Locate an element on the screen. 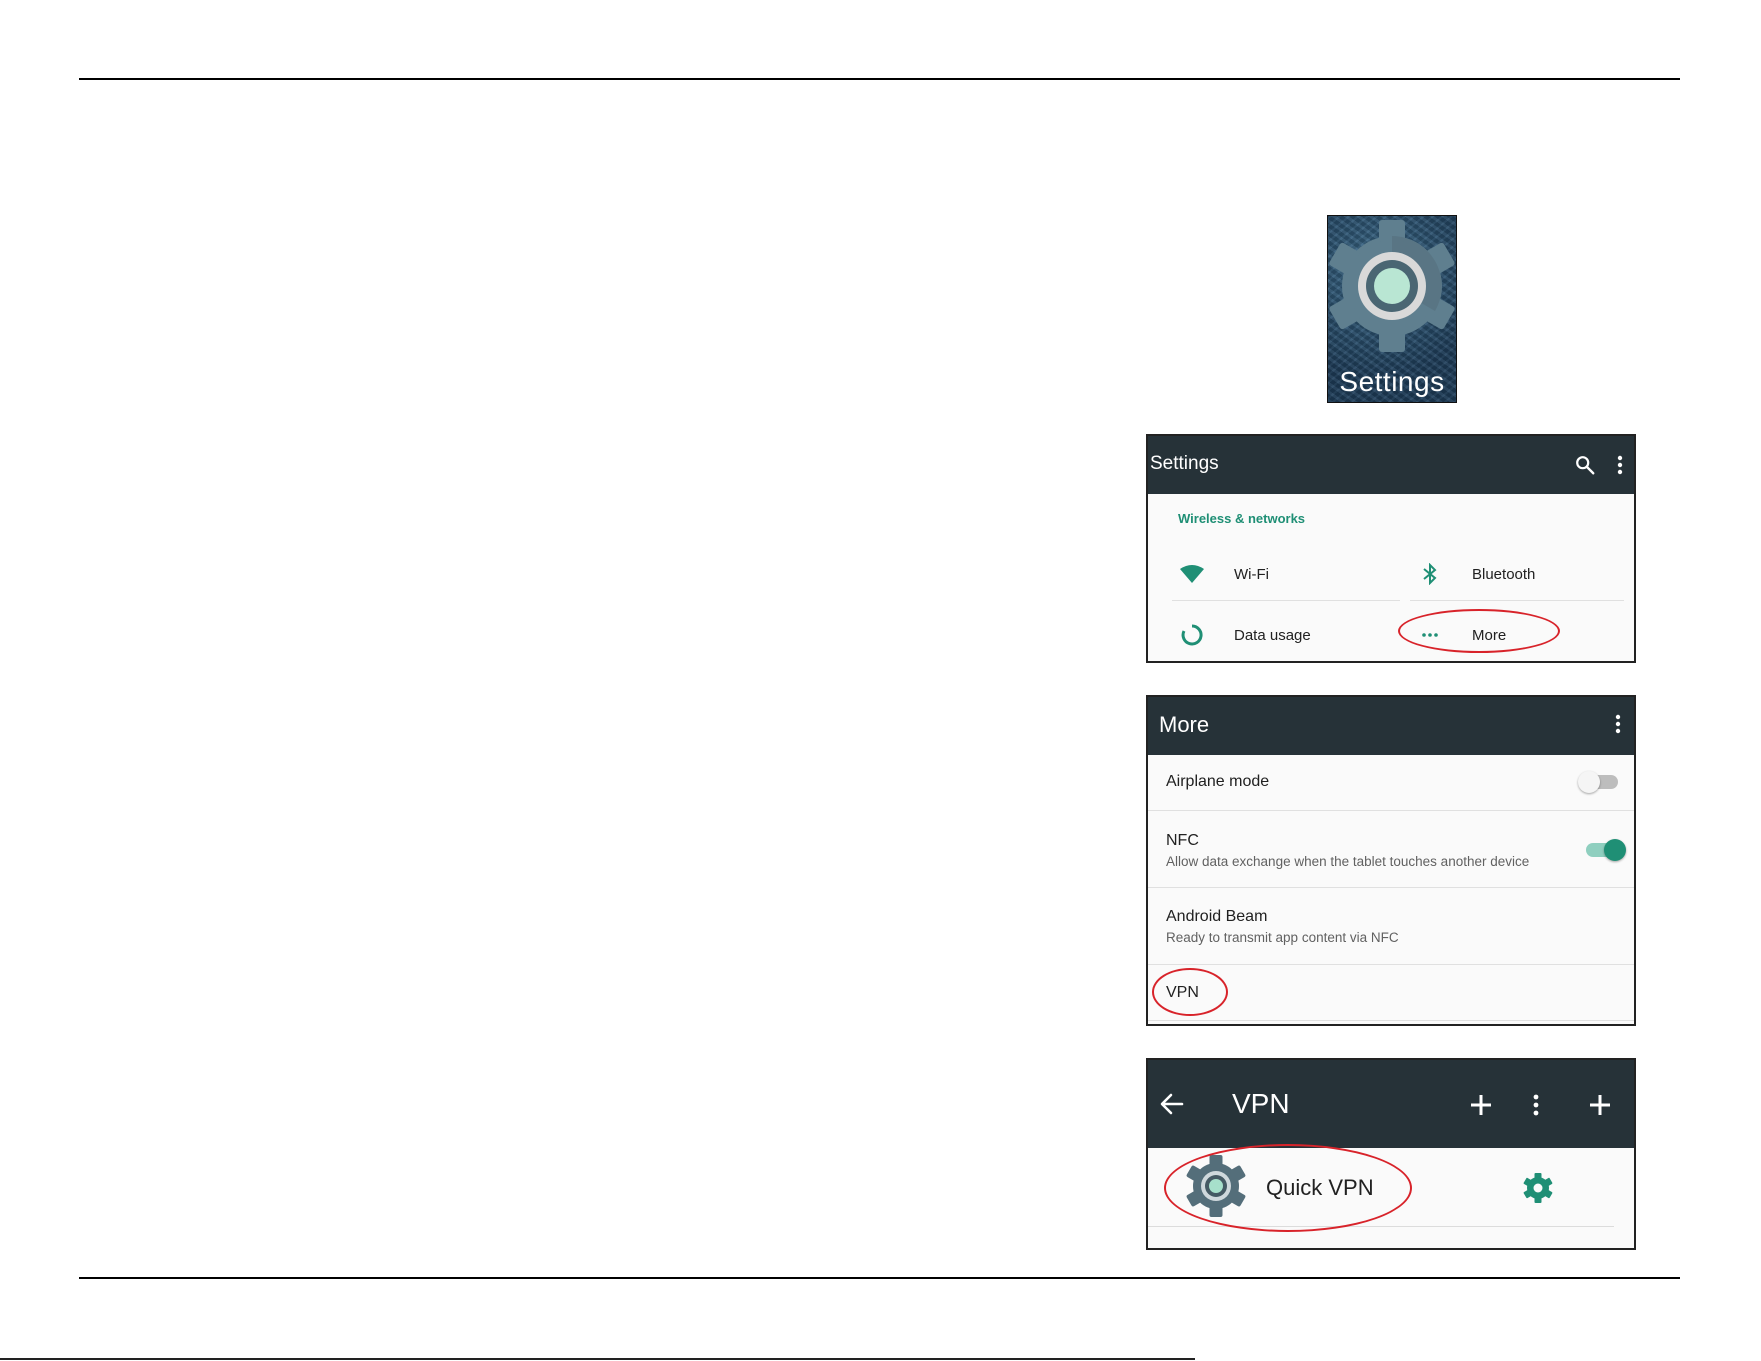 Image resolution: width=1761 pixels, height=1361 pixels. nfc-switch is located at coordinates (1606, 850).